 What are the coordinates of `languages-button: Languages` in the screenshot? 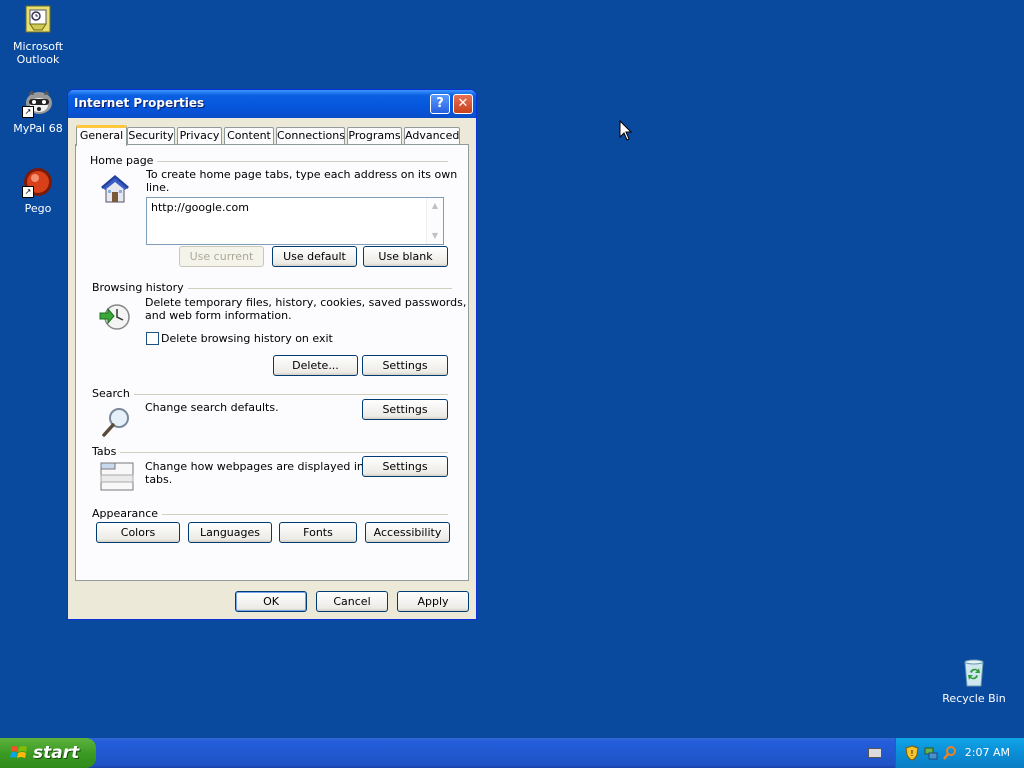 It's located at (230, 532).